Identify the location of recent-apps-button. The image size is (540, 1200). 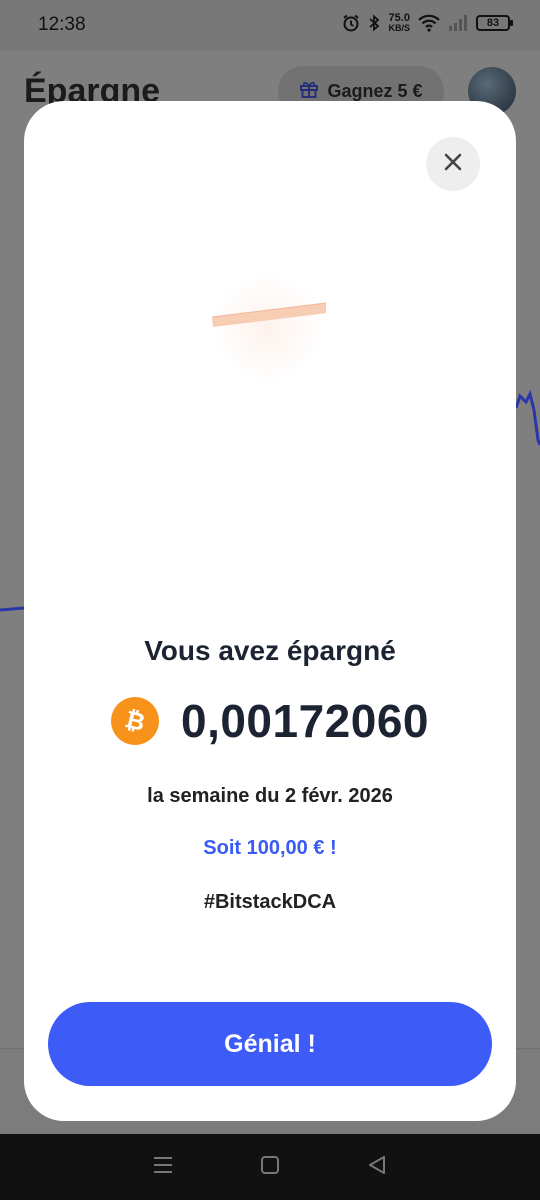
(163, 1167).